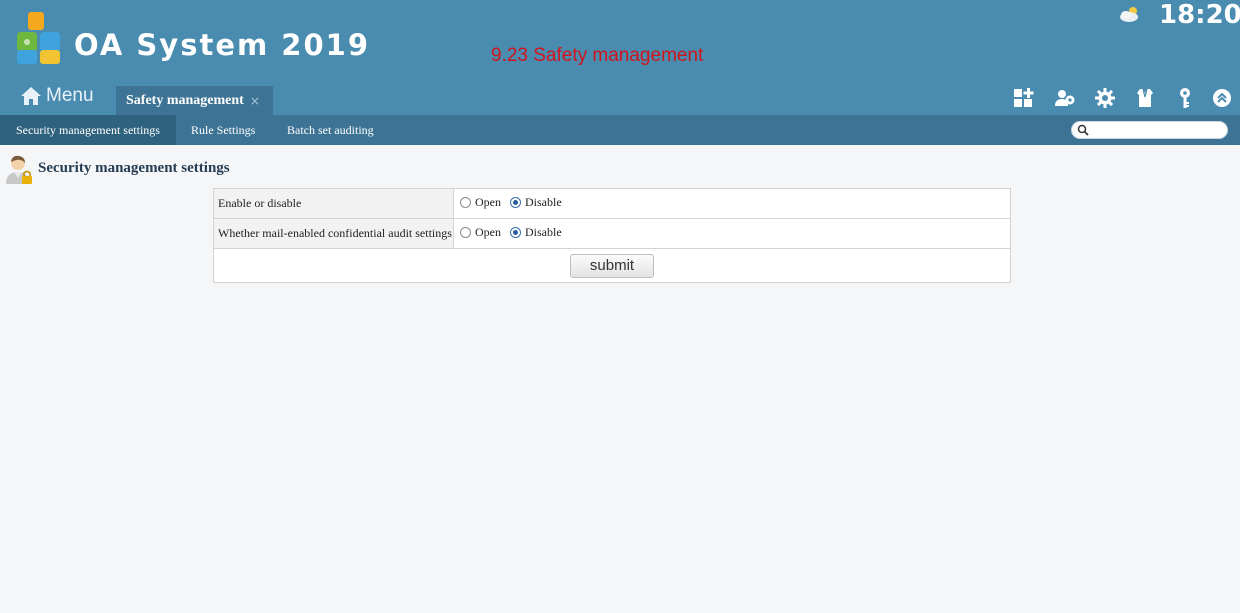 Image resolution: width=1240 pixels, height=613 pixels. I want to click on gear-icon, so click(1105, 98).